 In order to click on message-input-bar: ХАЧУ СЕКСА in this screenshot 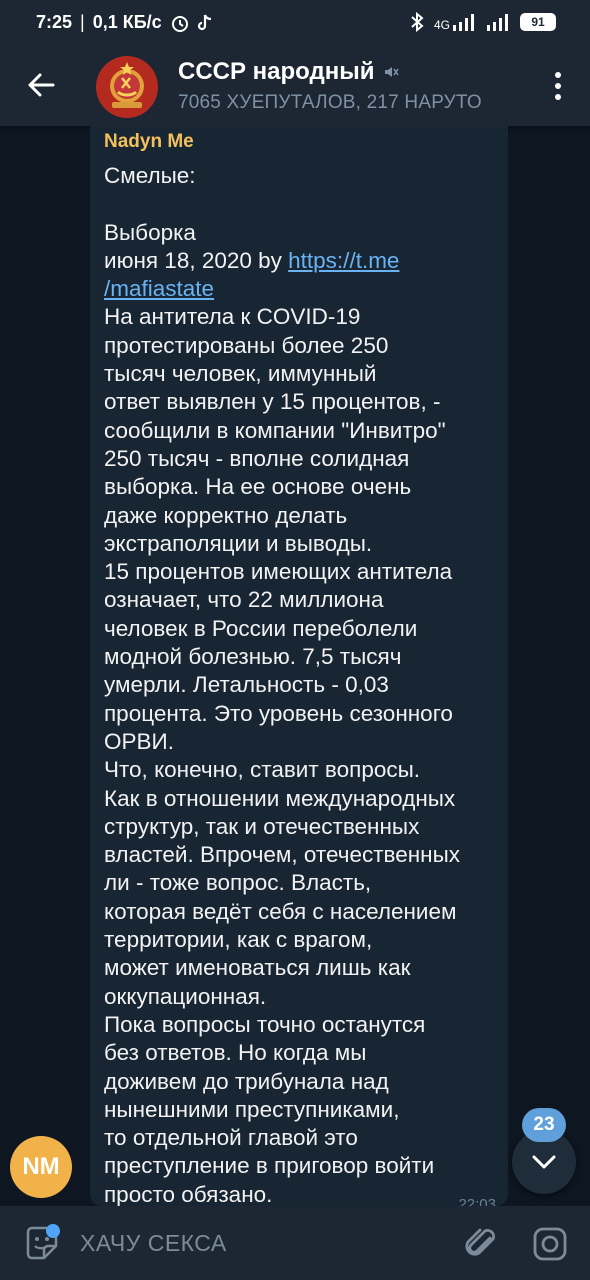, I will do `click(295, 1243)`.